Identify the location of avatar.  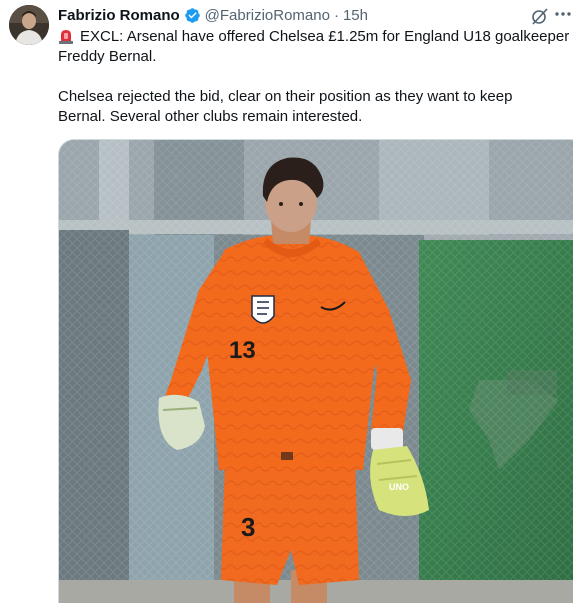
(29, 25).